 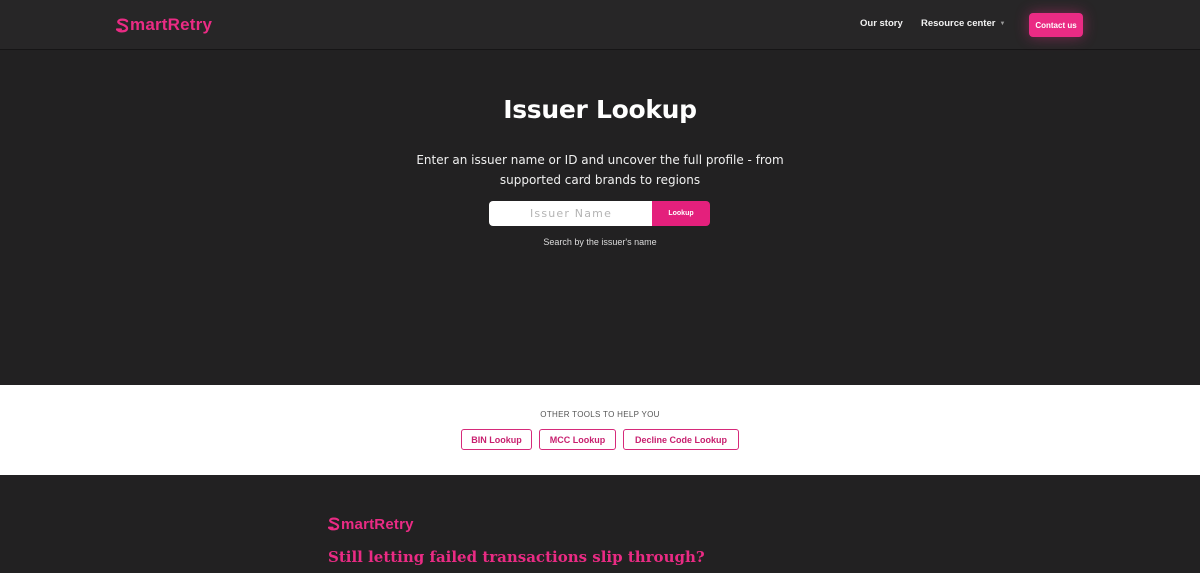 I want to click on chevron-down-icon: ▼, so click(x=1002, y=24).